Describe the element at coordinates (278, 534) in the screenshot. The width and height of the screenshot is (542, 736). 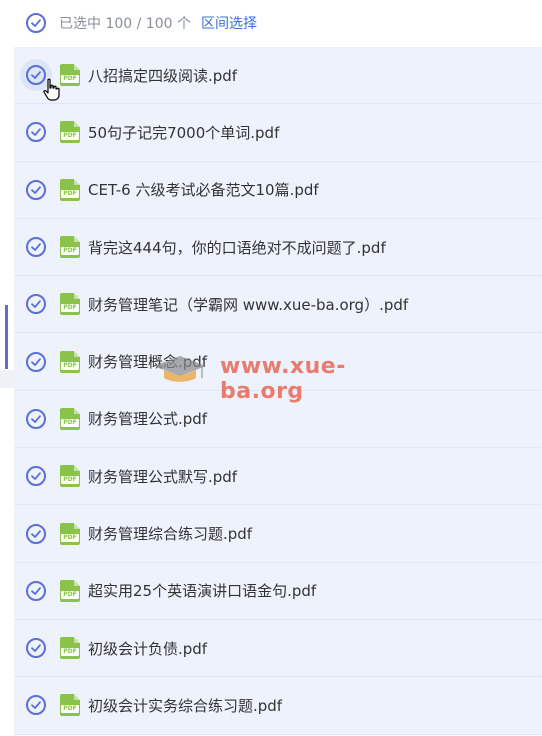
I see `file-row: PDF 财务管理综合练习题.pdf` at that location.